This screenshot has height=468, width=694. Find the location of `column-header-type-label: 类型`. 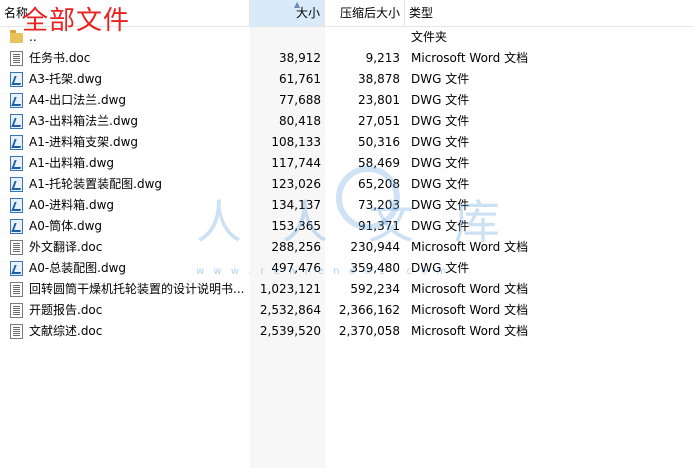

column-header-type-label: 类型 is located at coordinates (421, 13).